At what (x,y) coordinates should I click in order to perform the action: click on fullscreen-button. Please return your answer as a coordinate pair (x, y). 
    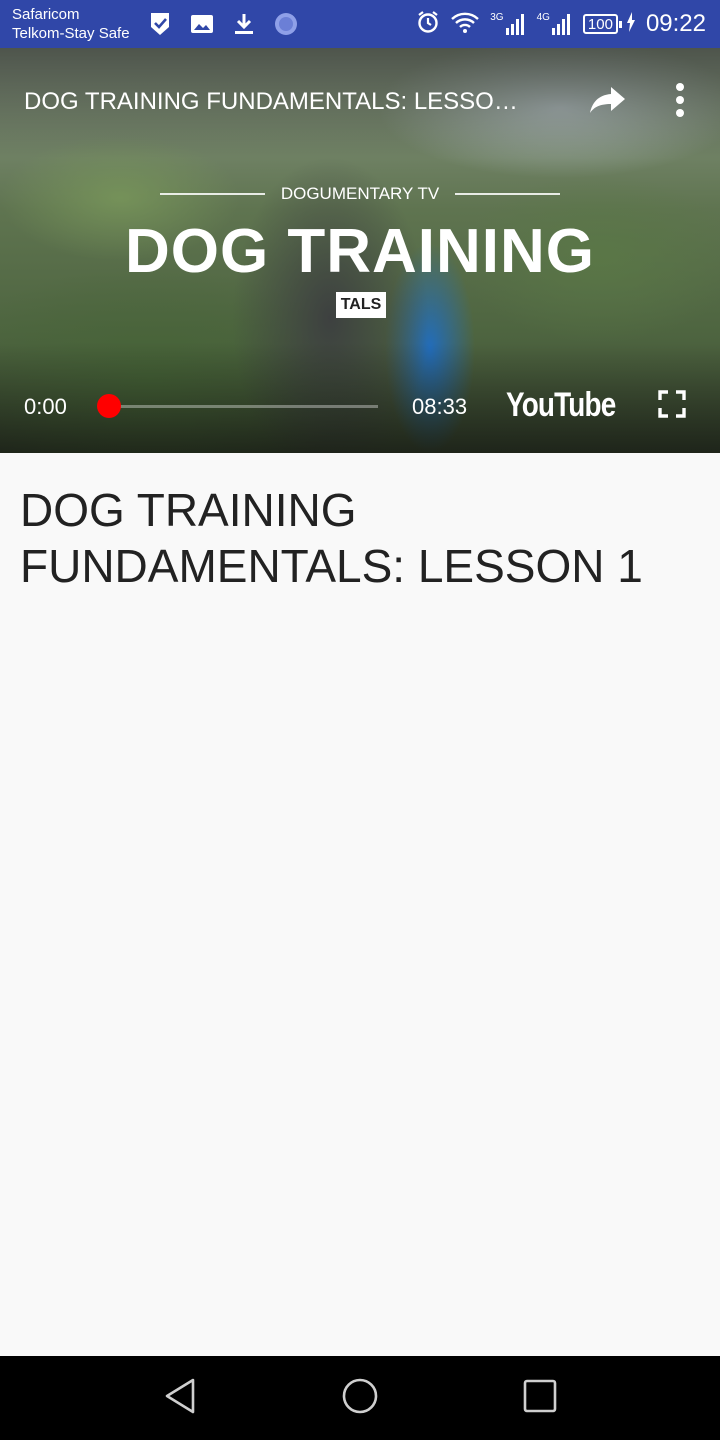
    Looking at the image, I should click on (672, 406).